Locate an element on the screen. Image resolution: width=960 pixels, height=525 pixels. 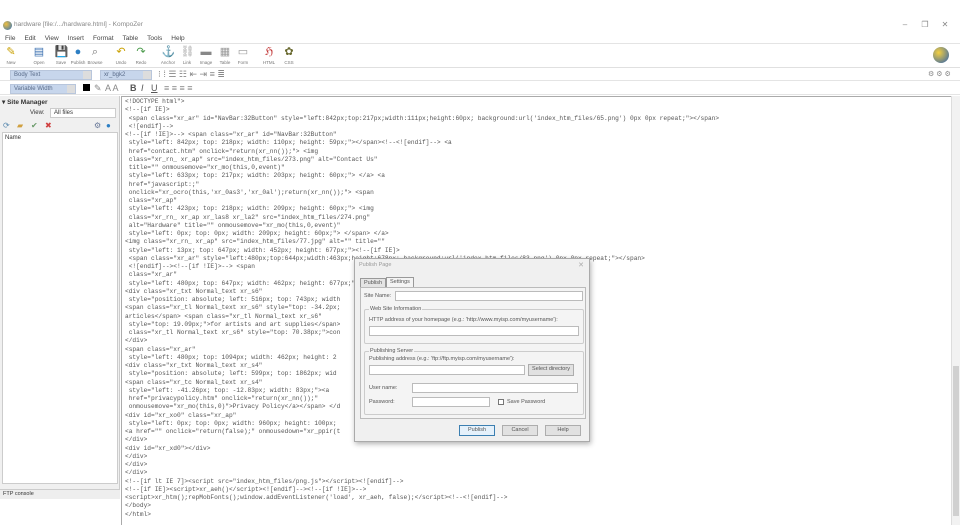
class-value: xr_bgk2 is located at coordinates (115, 75).